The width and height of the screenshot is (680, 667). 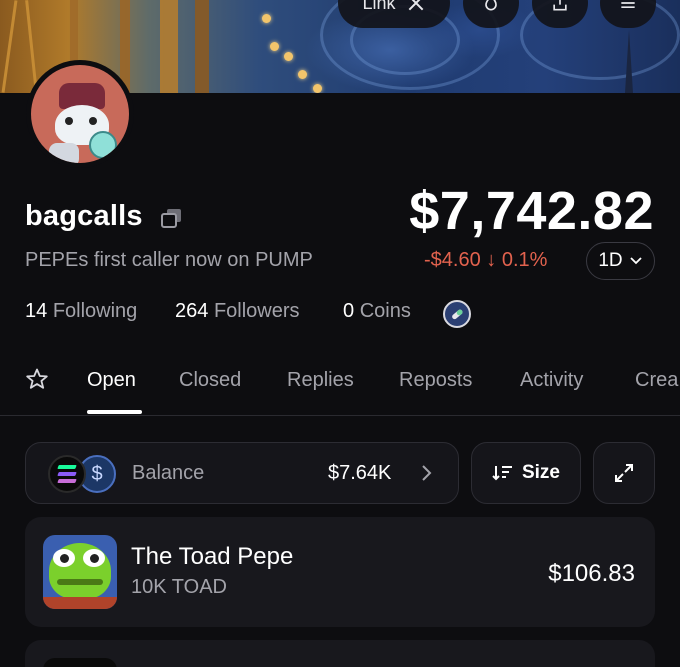 I want to click on expand-button, so click(x=624, y=473).